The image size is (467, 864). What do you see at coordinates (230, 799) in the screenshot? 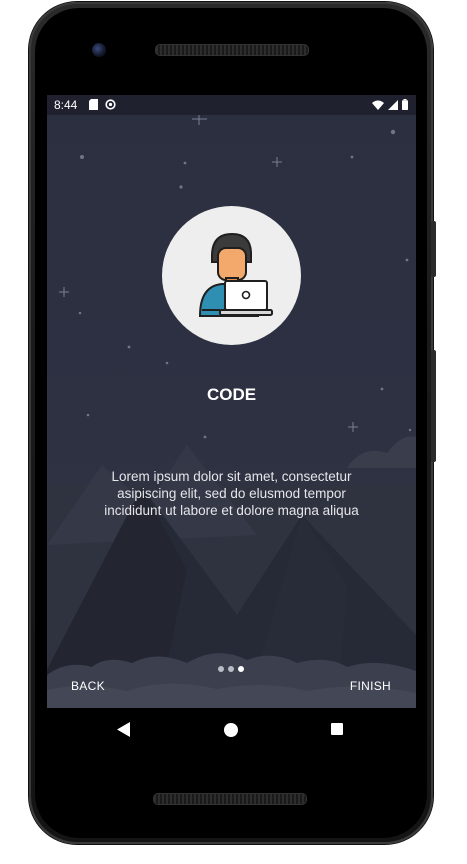
I see `bottom-speaker` at bounding box center [230, 799].